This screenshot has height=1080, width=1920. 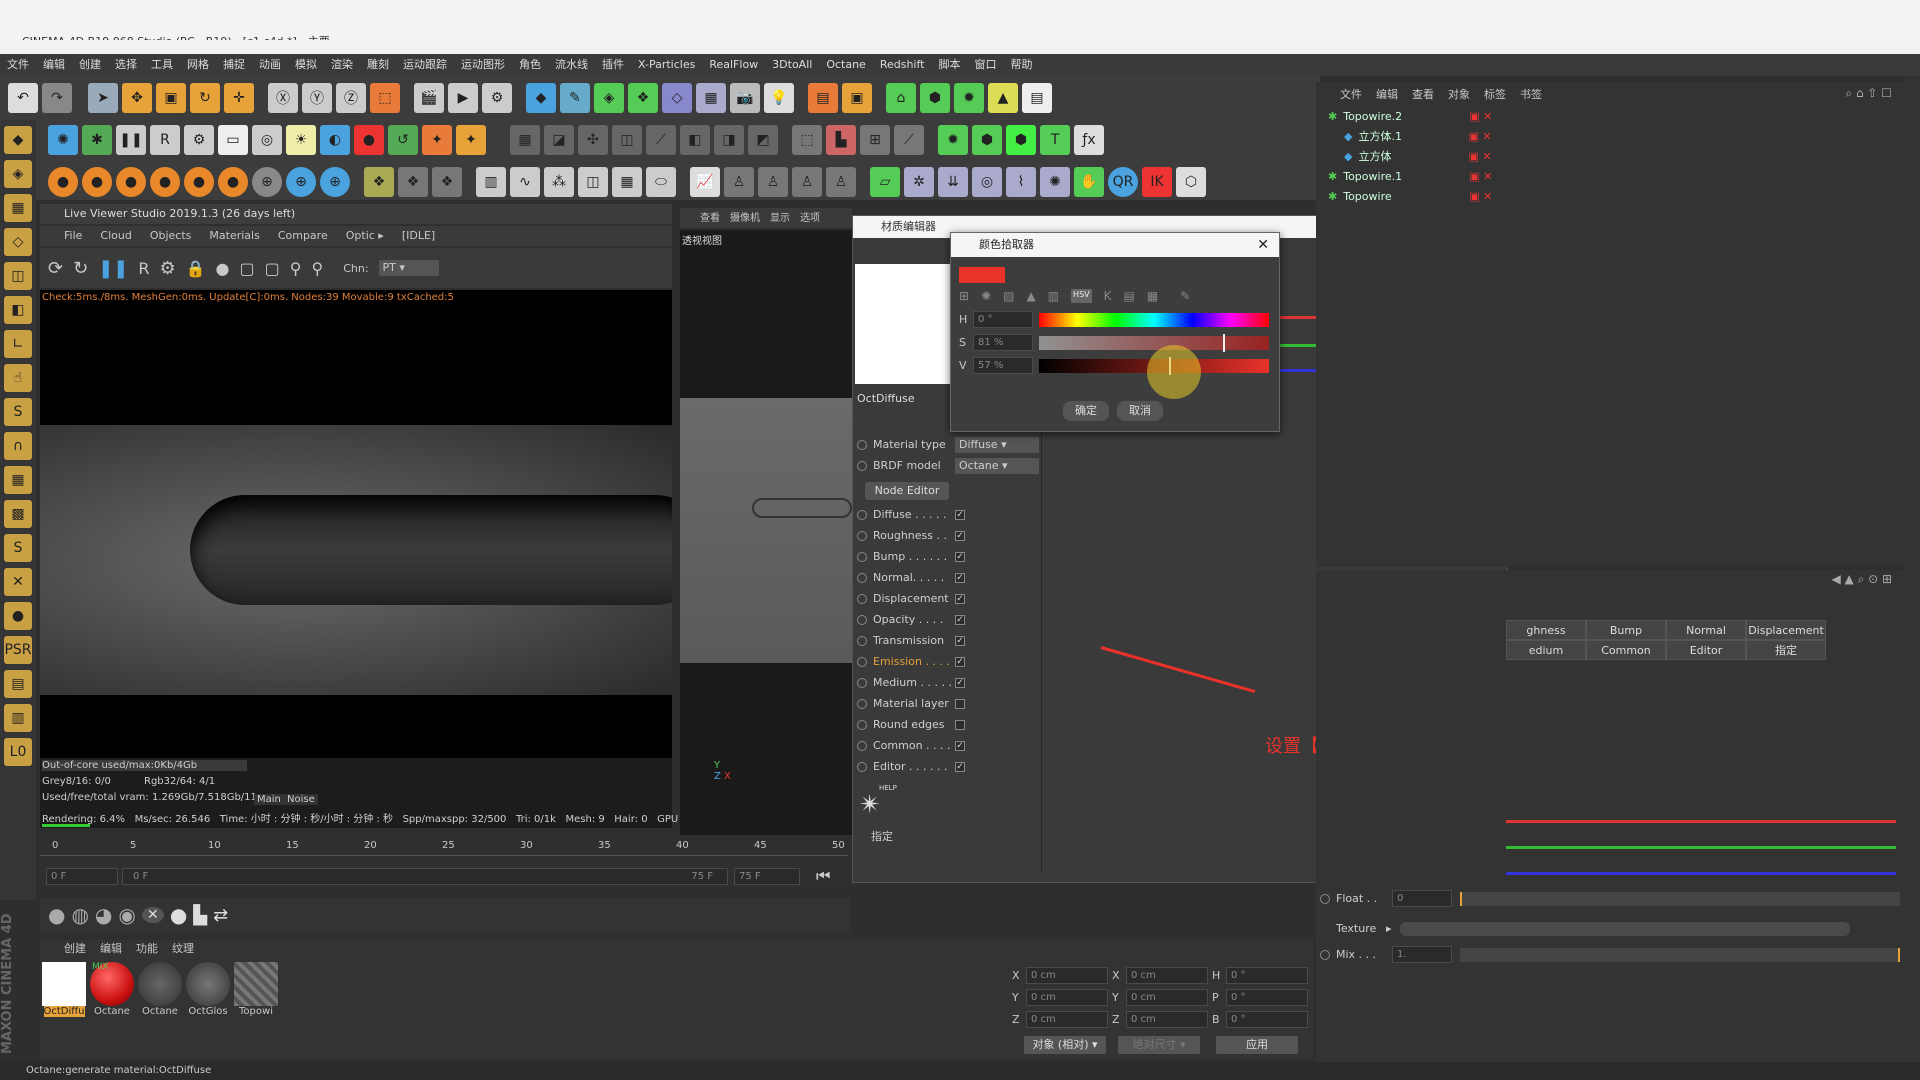 I want to click on cube4-icon: ◩, so click(x=763, y=140).